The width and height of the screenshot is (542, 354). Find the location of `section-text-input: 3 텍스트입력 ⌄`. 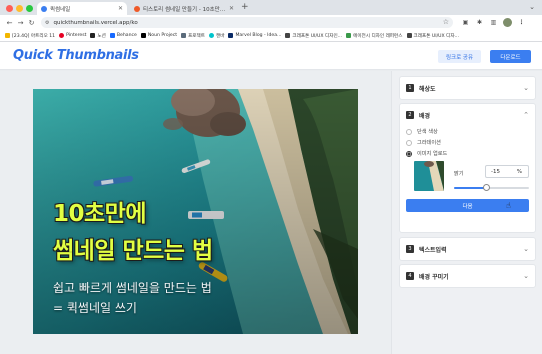

section-text-input: 3 텍스트입력 ⌄ is located at coordinates (467, 249).